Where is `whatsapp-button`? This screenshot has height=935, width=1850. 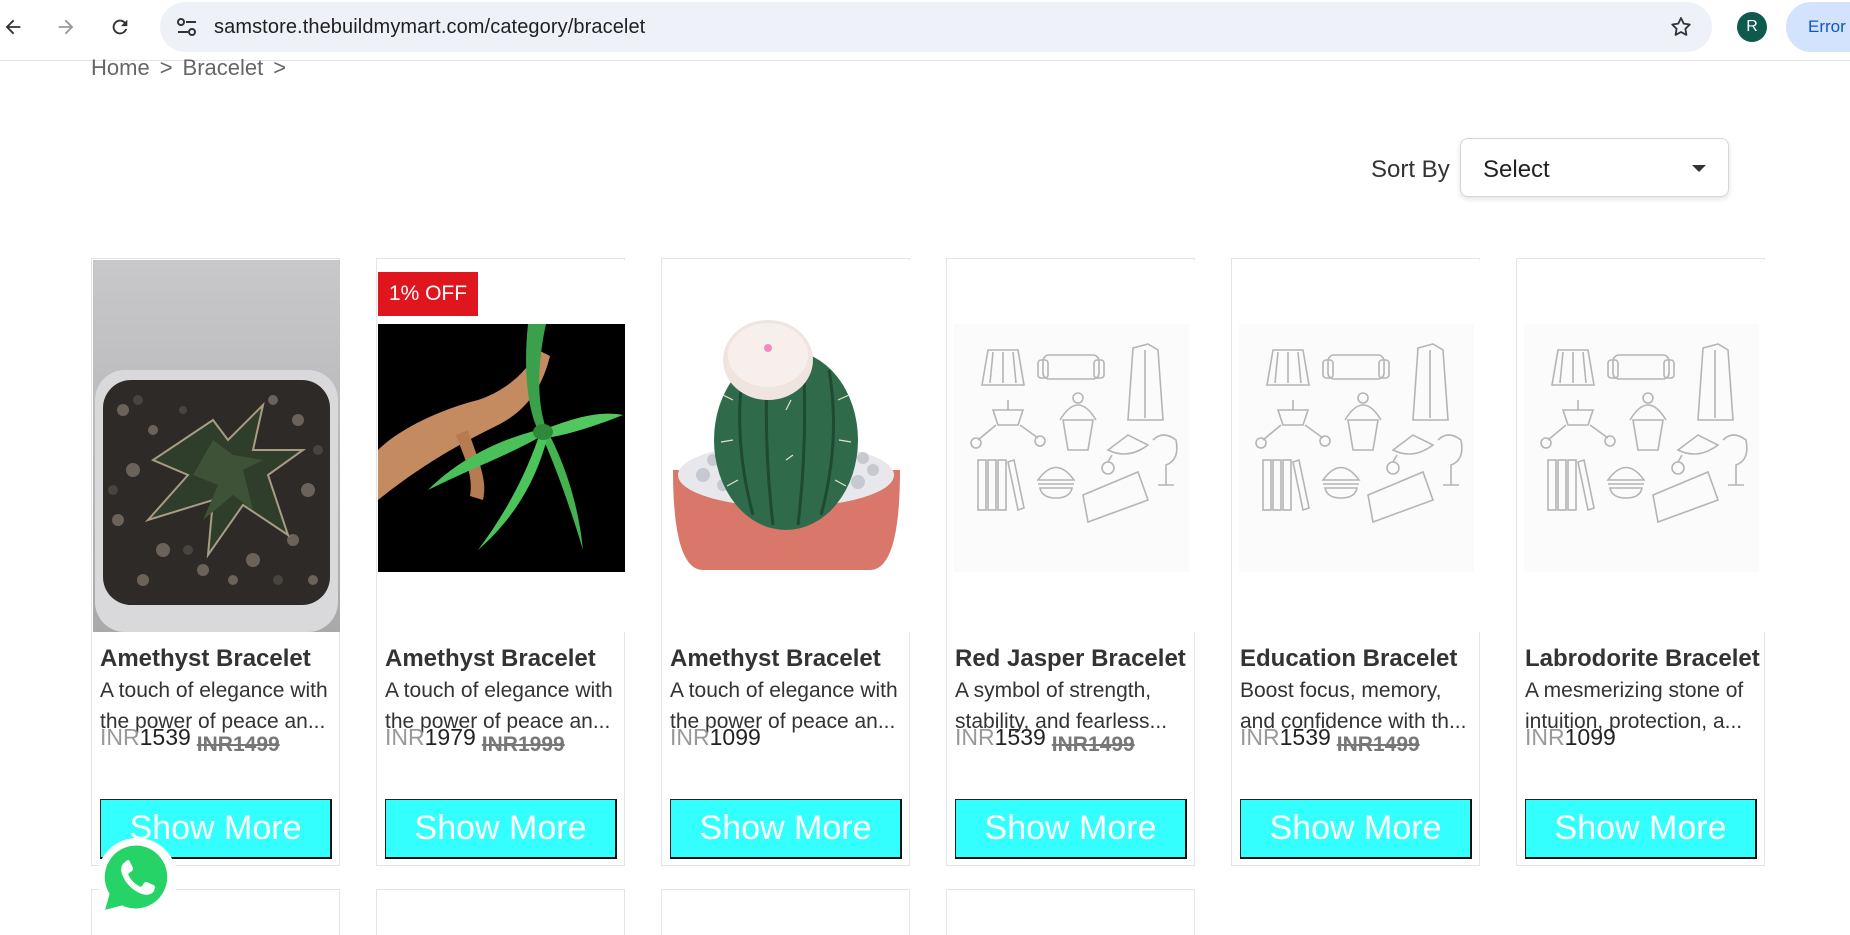
whatsapp-button is located at coordinates (137, 878).